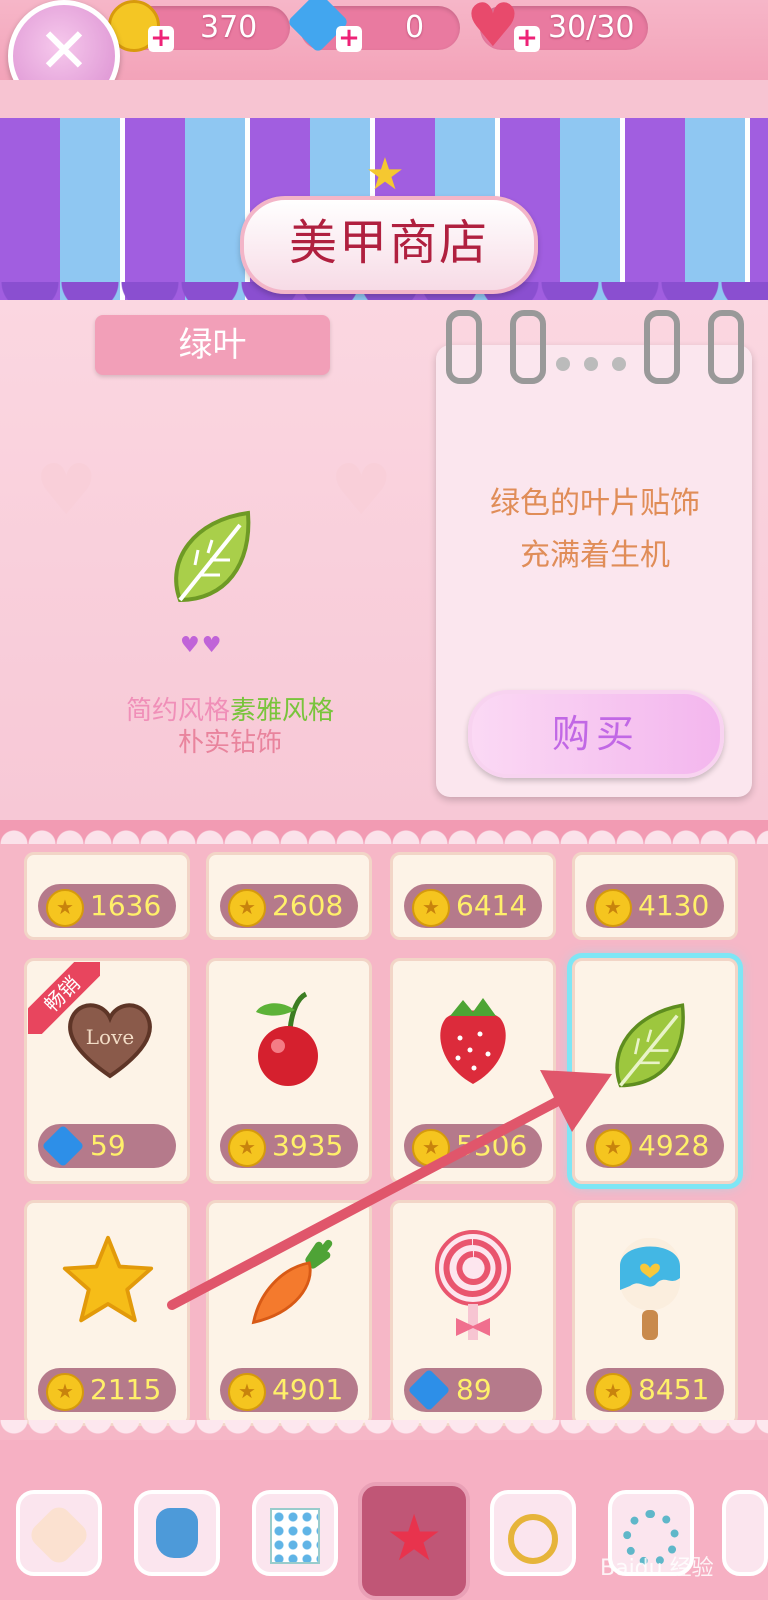  I want to click on tab-decals-active: ★, so click(414, 1541).